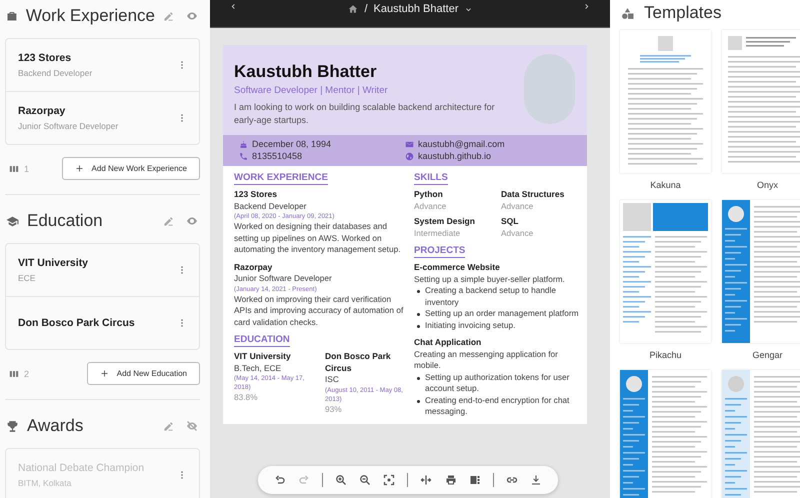  I want to click on job-summary: Worked on improving their card verification APIs and improving accuracy of automation of card validation checks., so click(319, 311).